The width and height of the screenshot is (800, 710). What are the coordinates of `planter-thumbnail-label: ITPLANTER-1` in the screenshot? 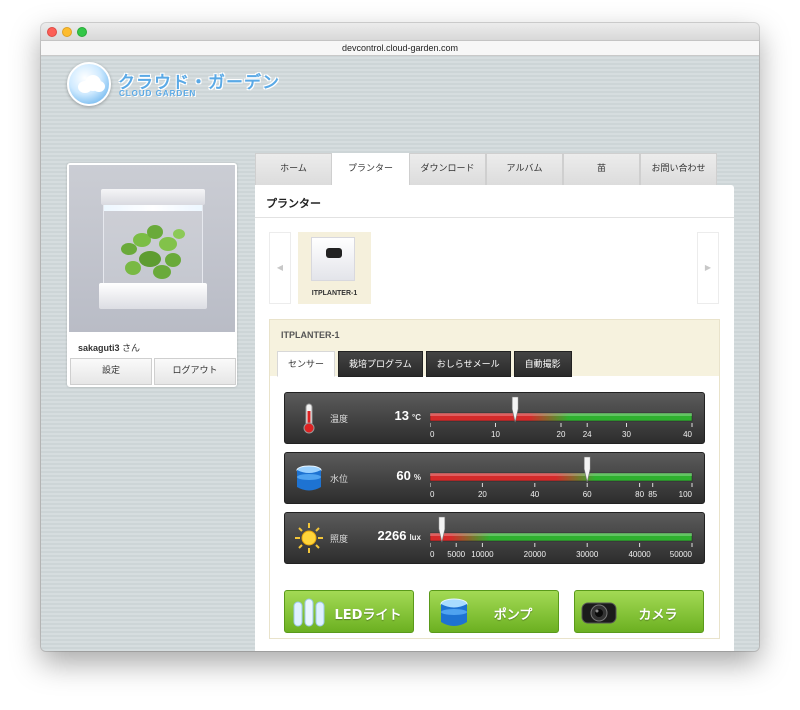 It's located at (334, 293).